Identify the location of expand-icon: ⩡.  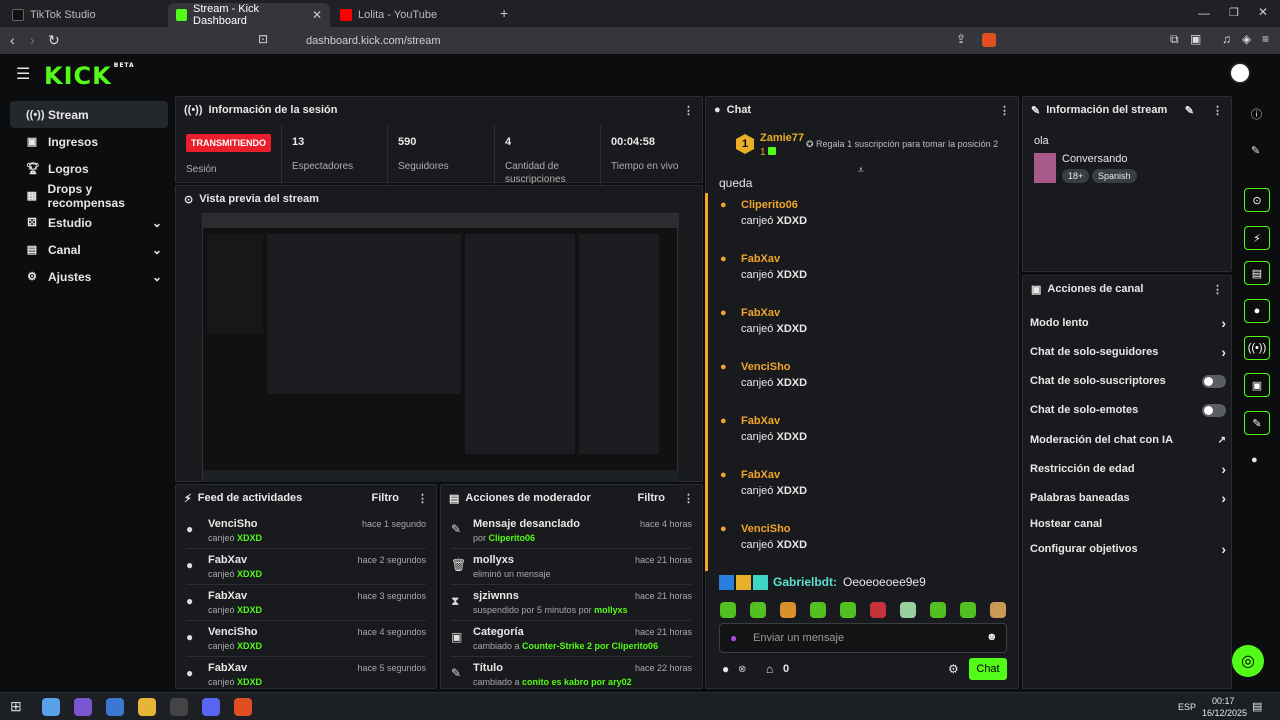
(861, 170).